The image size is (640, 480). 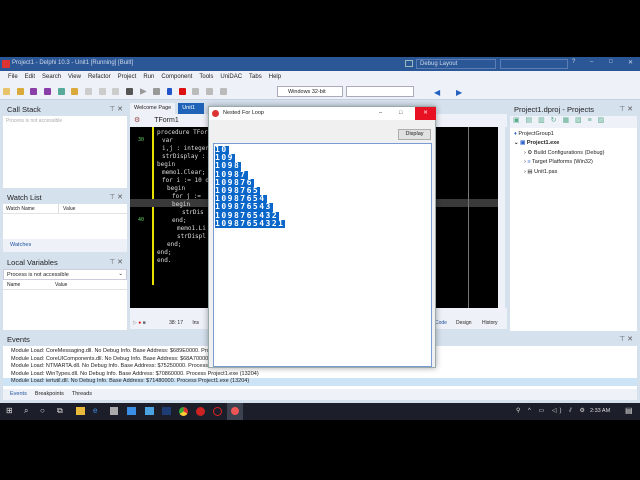 I want to click on step-out-icon, so click(x=223, y=91).